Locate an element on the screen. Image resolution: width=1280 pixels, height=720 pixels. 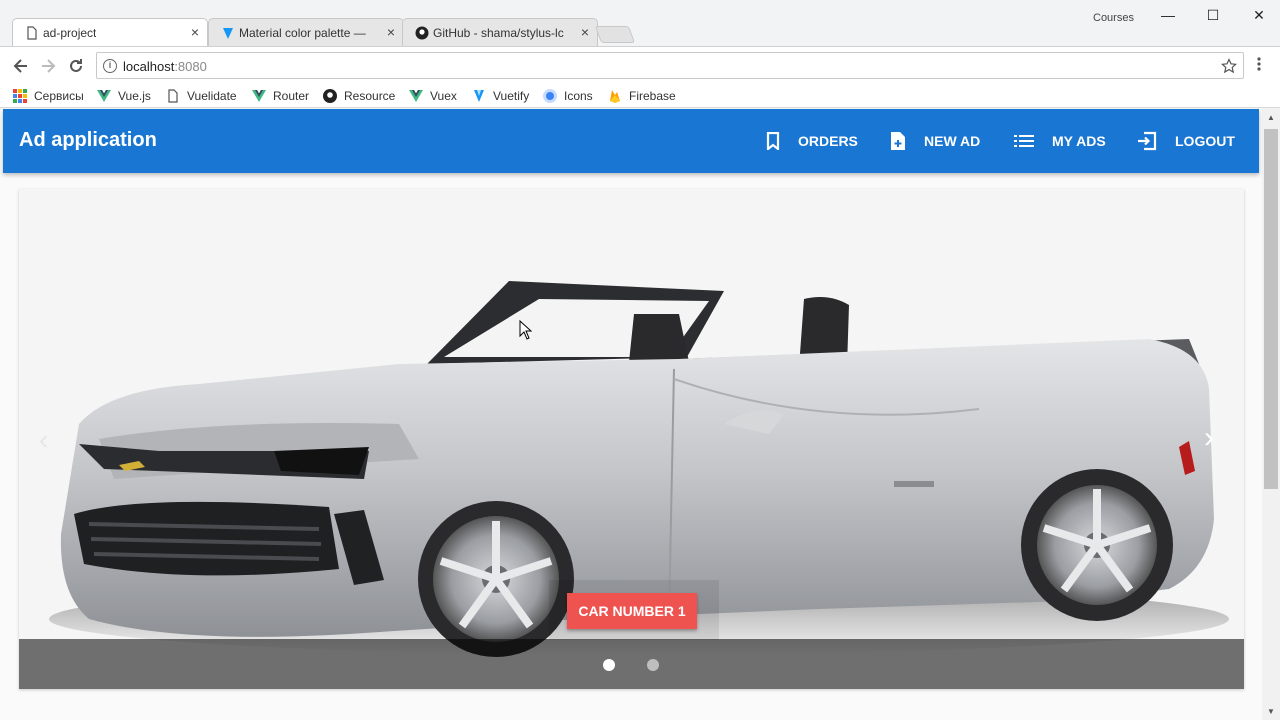
nav-label: MY ADS is located at coordinates (1079, 141).